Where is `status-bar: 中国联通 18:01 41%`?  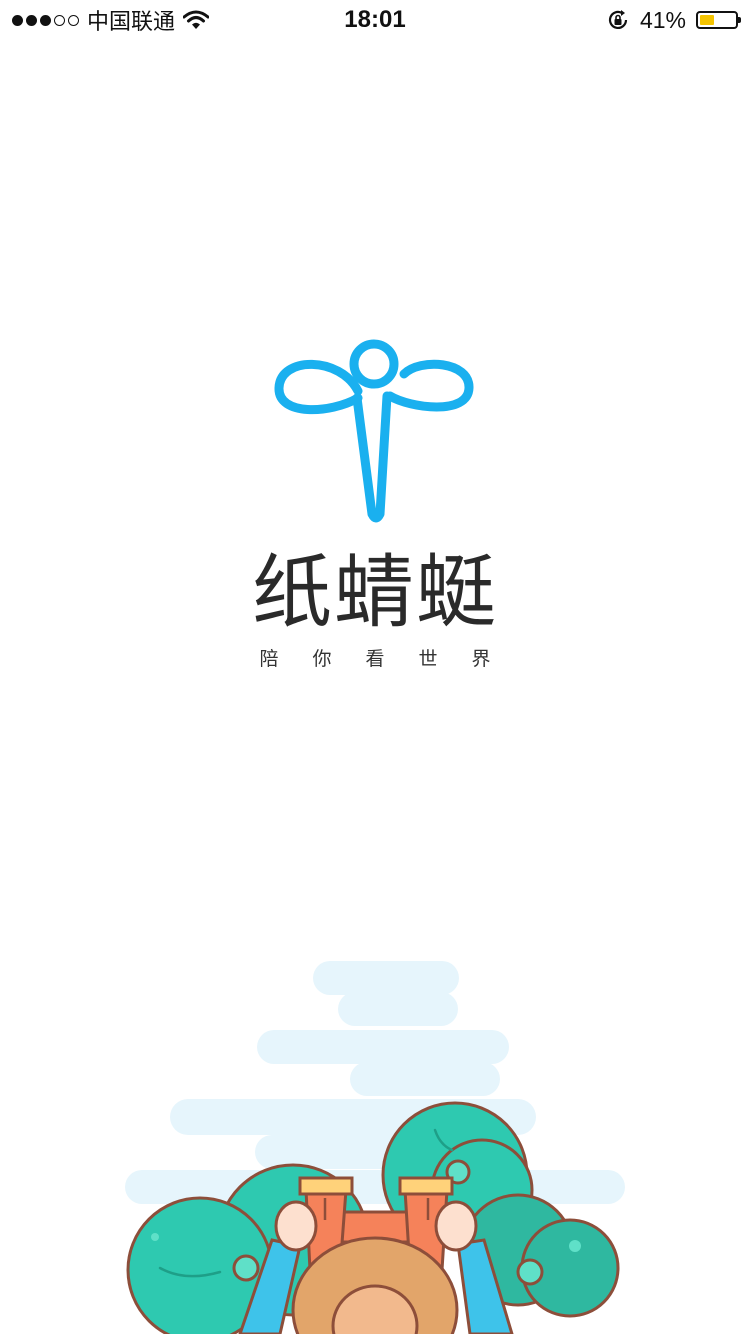
status-bar: 中国联通 18:01 41% is located at coordinates (375, 20).